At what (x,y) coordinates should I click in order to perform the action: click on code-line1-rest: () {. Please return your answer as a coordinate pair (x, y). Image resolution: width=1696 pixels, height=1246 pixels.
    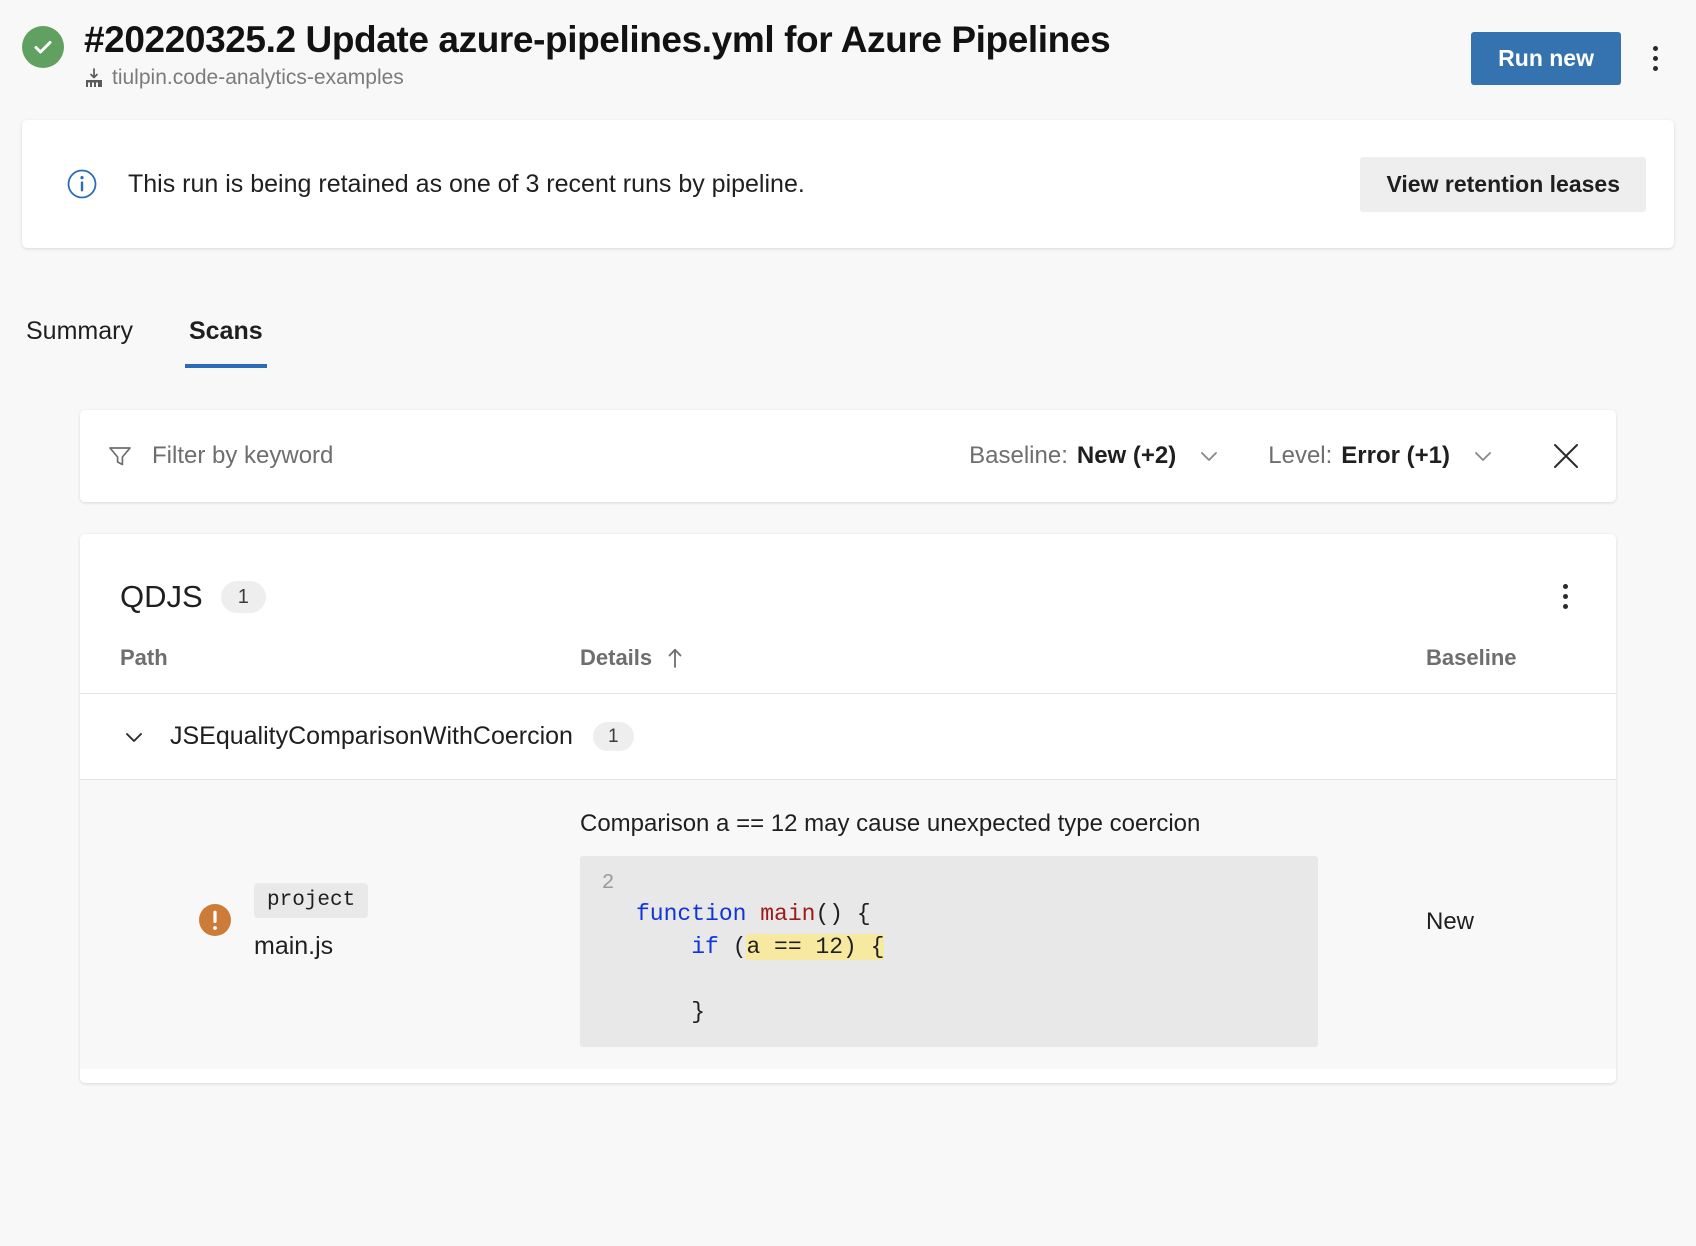
    Looking at the image, I should click on (843, 914).